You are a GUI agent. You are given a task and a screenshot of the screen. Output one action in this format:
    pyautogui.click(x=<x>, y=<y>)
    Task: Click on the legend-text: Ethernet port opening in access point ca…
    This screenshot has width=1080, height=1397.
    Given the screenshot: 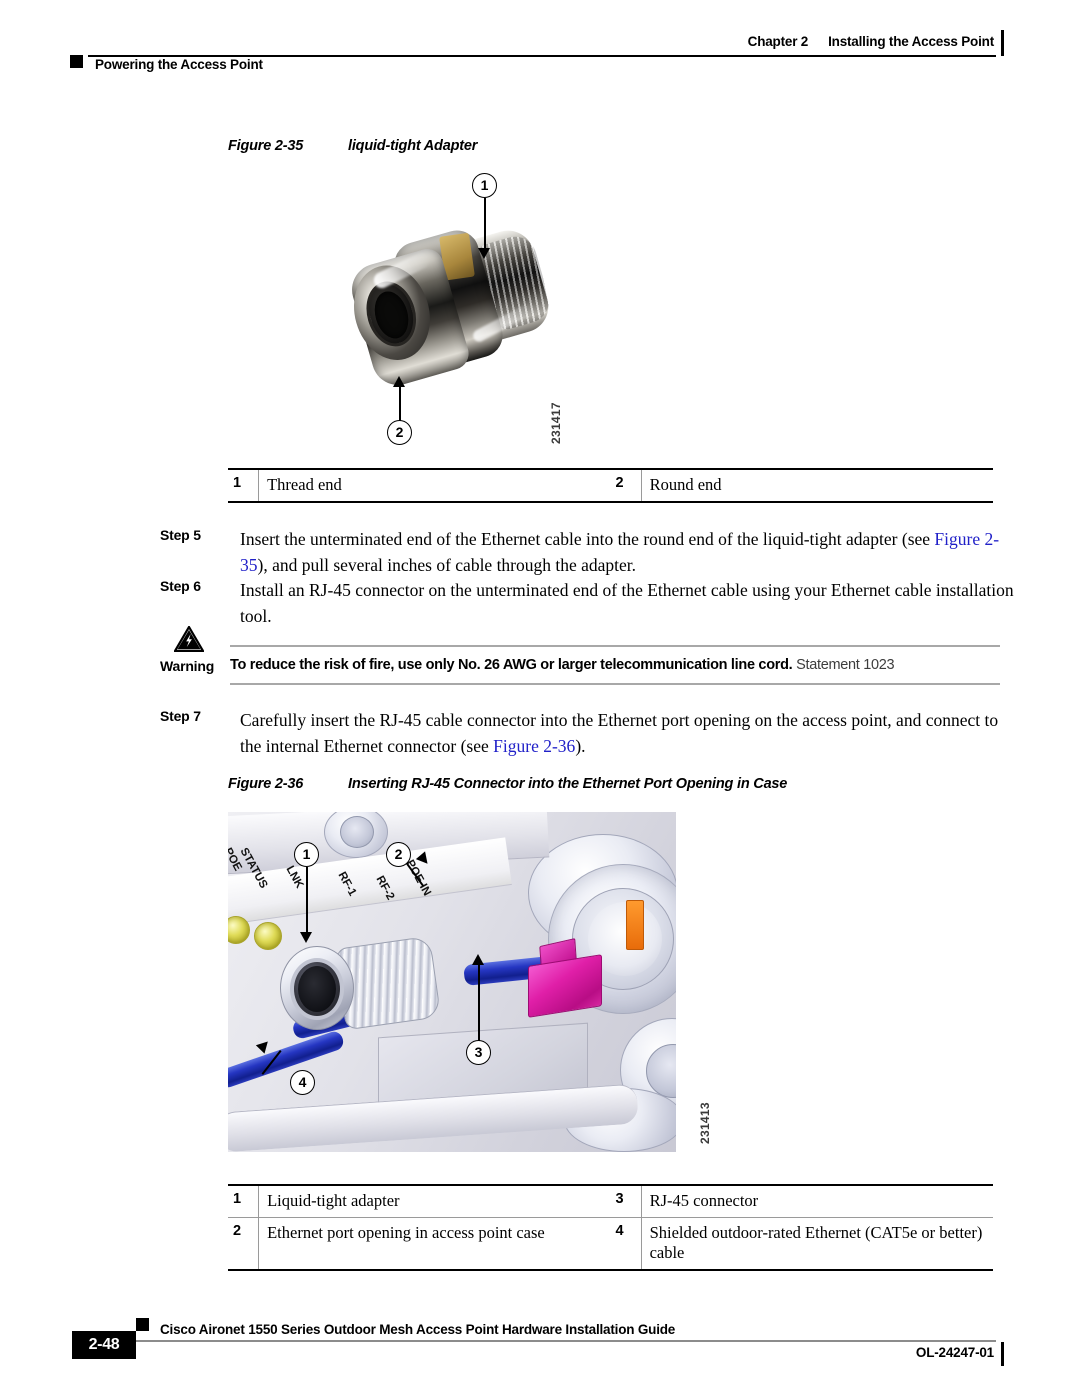 What is the action you would take?
    pyautogui.click(x=434, y=1244)
    